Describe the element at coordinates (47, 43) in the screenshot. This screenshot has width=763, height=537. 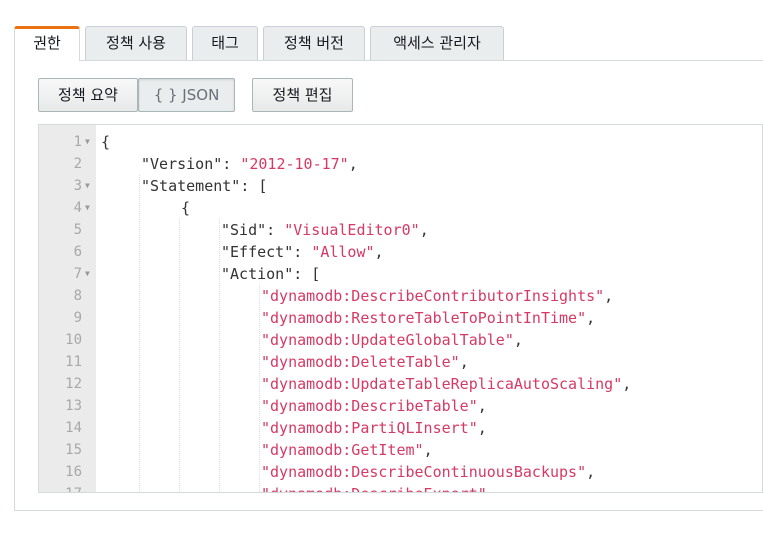
I see `tab-permissions: 권한` at that location.